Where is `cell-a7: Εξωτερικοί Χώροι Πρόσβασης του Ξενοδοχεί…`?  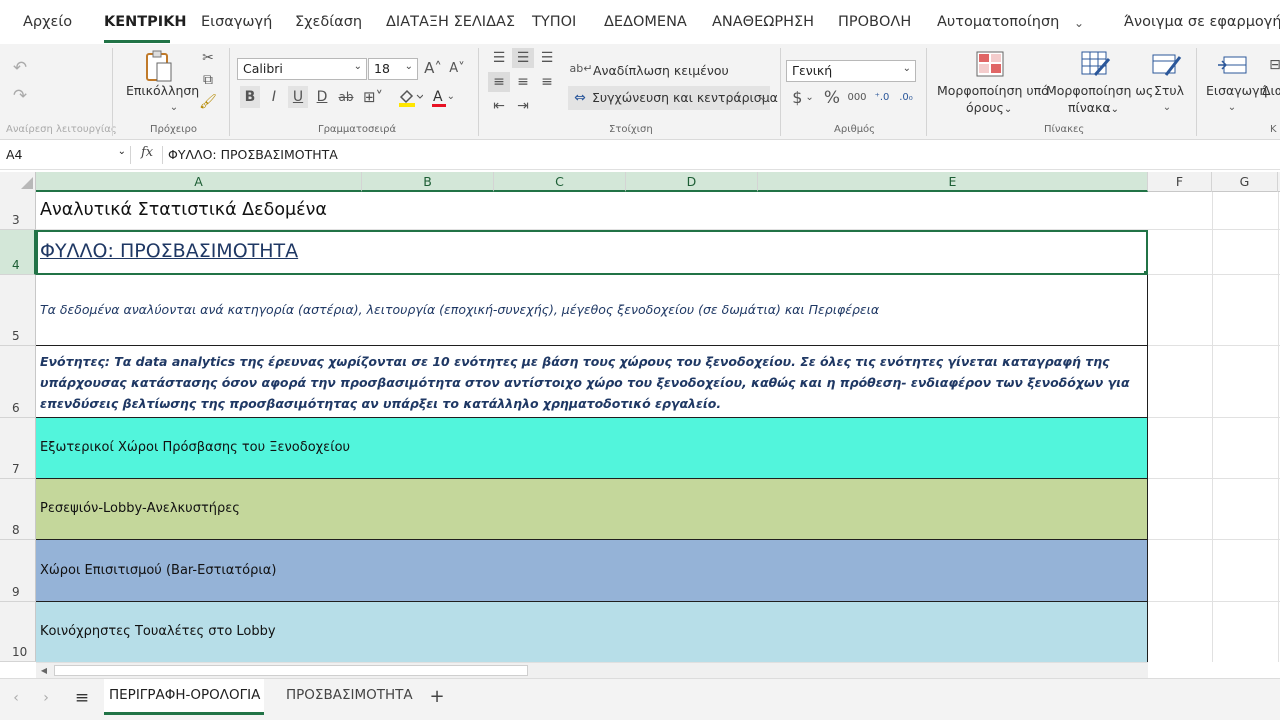 cell-a7: Εξωτερικοί Χώροι Πρόσβασης του Ξενοδοχεί… is located at coordinates (592, 448).